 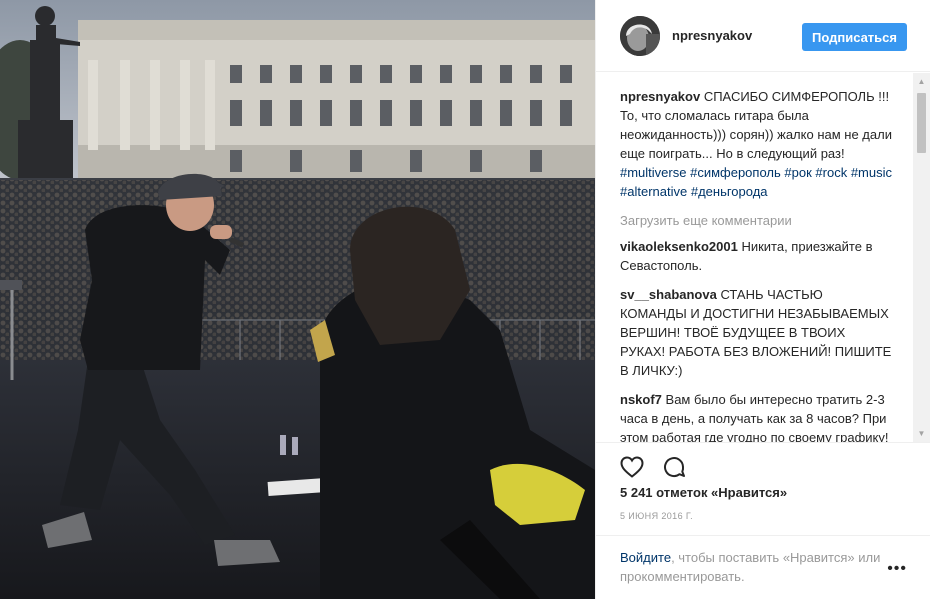 What do you see at coordinates (797, 172) in the screenshot?
I see `hashtag-link: #рок` at bounding box center [797, 172].